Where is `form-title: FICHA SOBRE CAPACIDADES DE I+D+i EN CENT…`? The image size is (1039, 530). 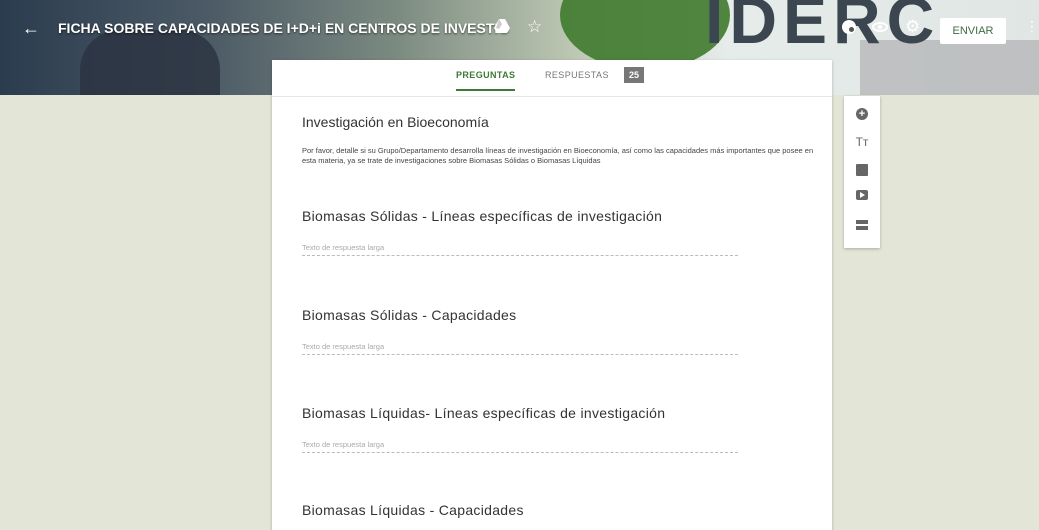
form-title: FICHA SOBRE CAPACIDADES DE I+D+i EN CENT… is located at coordinates (283, 28).